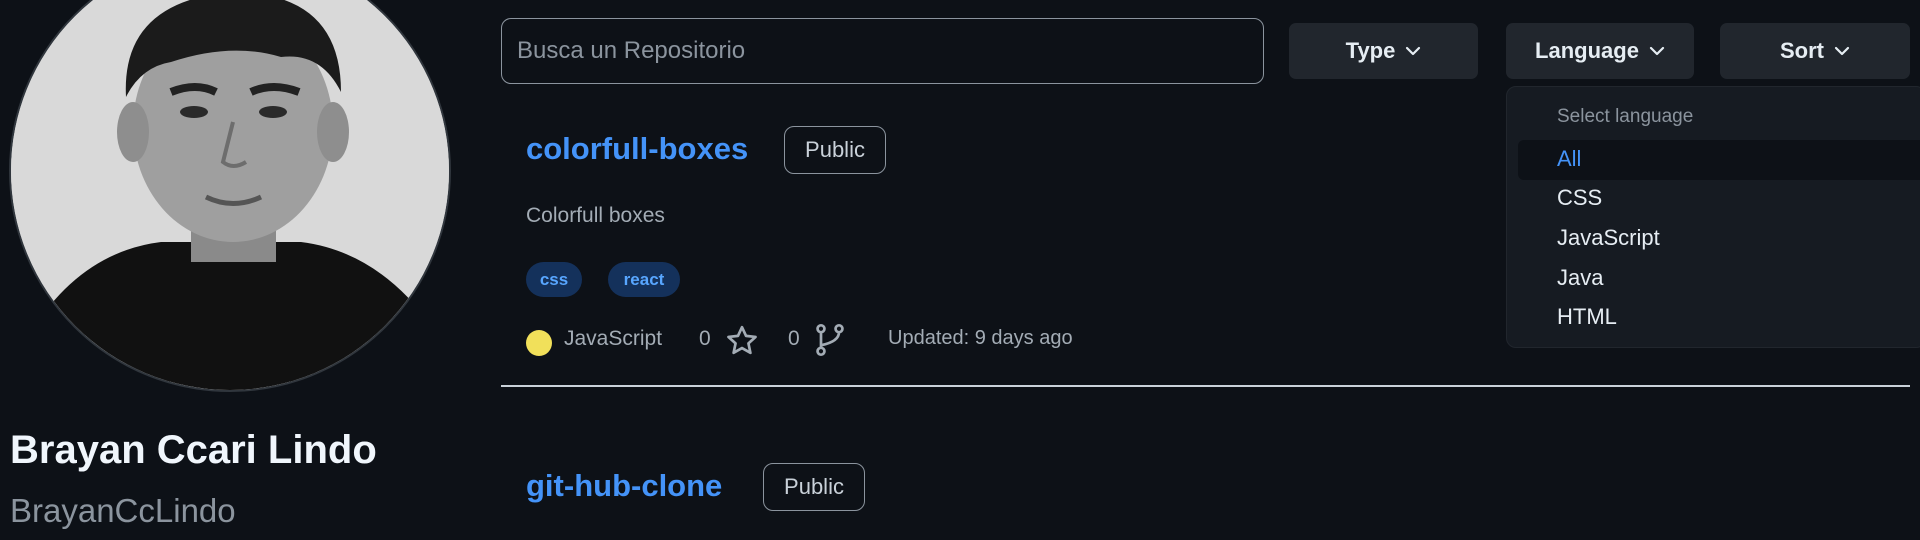 The width and height of the screenshot is (1920, 540). Describe the element at coordinates (705, 338) in the screenshot. I see `star-count: 0` at that location.